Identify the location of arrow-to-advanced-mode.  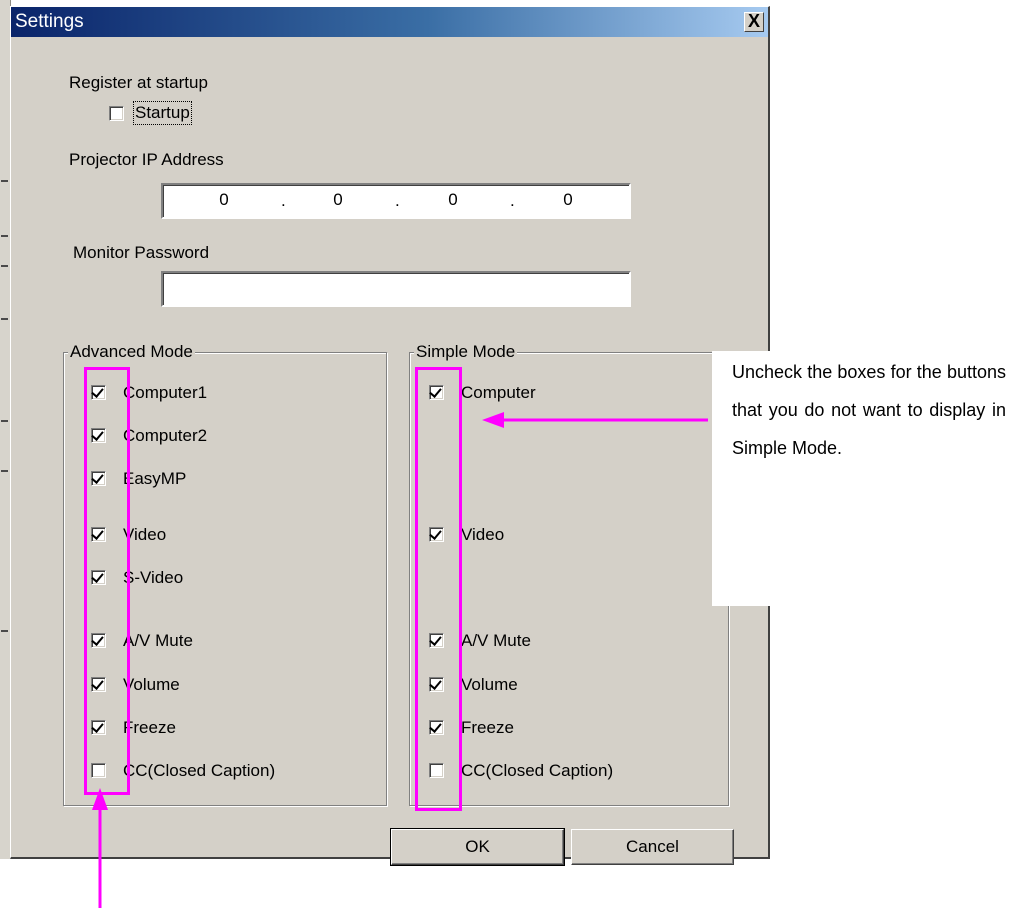
(100, 848).